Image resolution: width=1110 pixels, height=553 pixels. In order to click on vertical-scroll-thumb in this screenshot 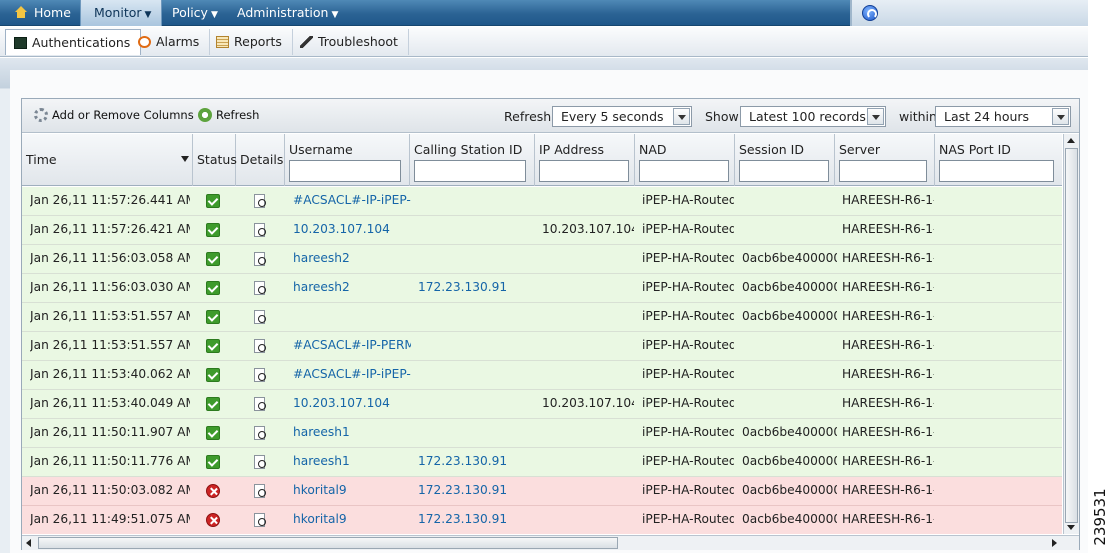, I will do `click(1071, 335)`.